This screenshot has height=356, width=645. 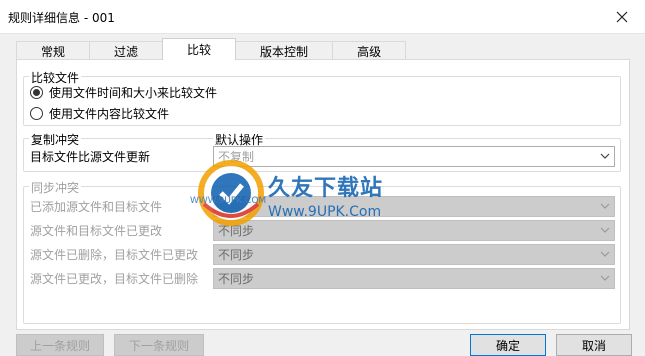 I want to click on tab-filter: 过滤, so click(x=126, y=50).